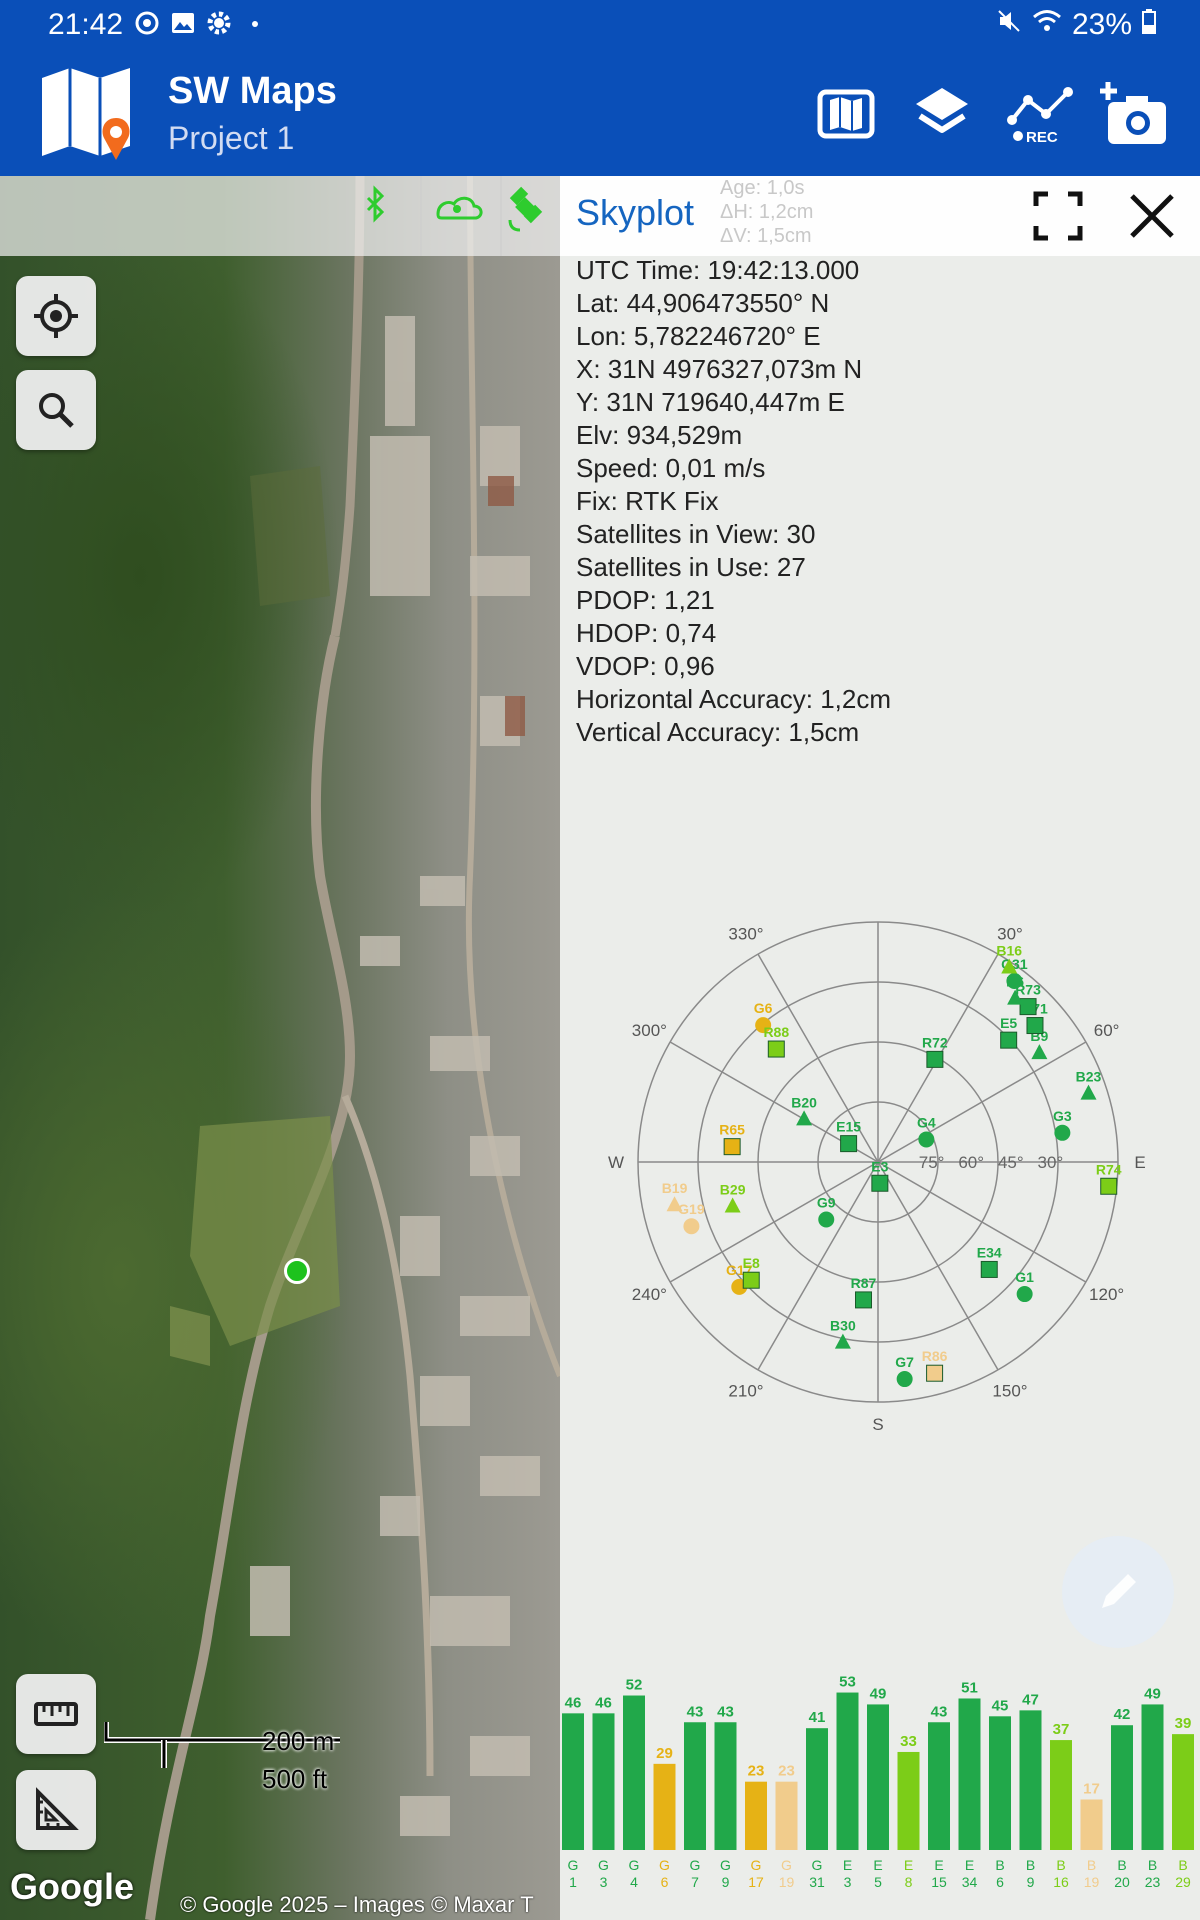 This screenshot has width=1200, height=1920. I want to click on satellite-r86: R86, so click(935, 1365).